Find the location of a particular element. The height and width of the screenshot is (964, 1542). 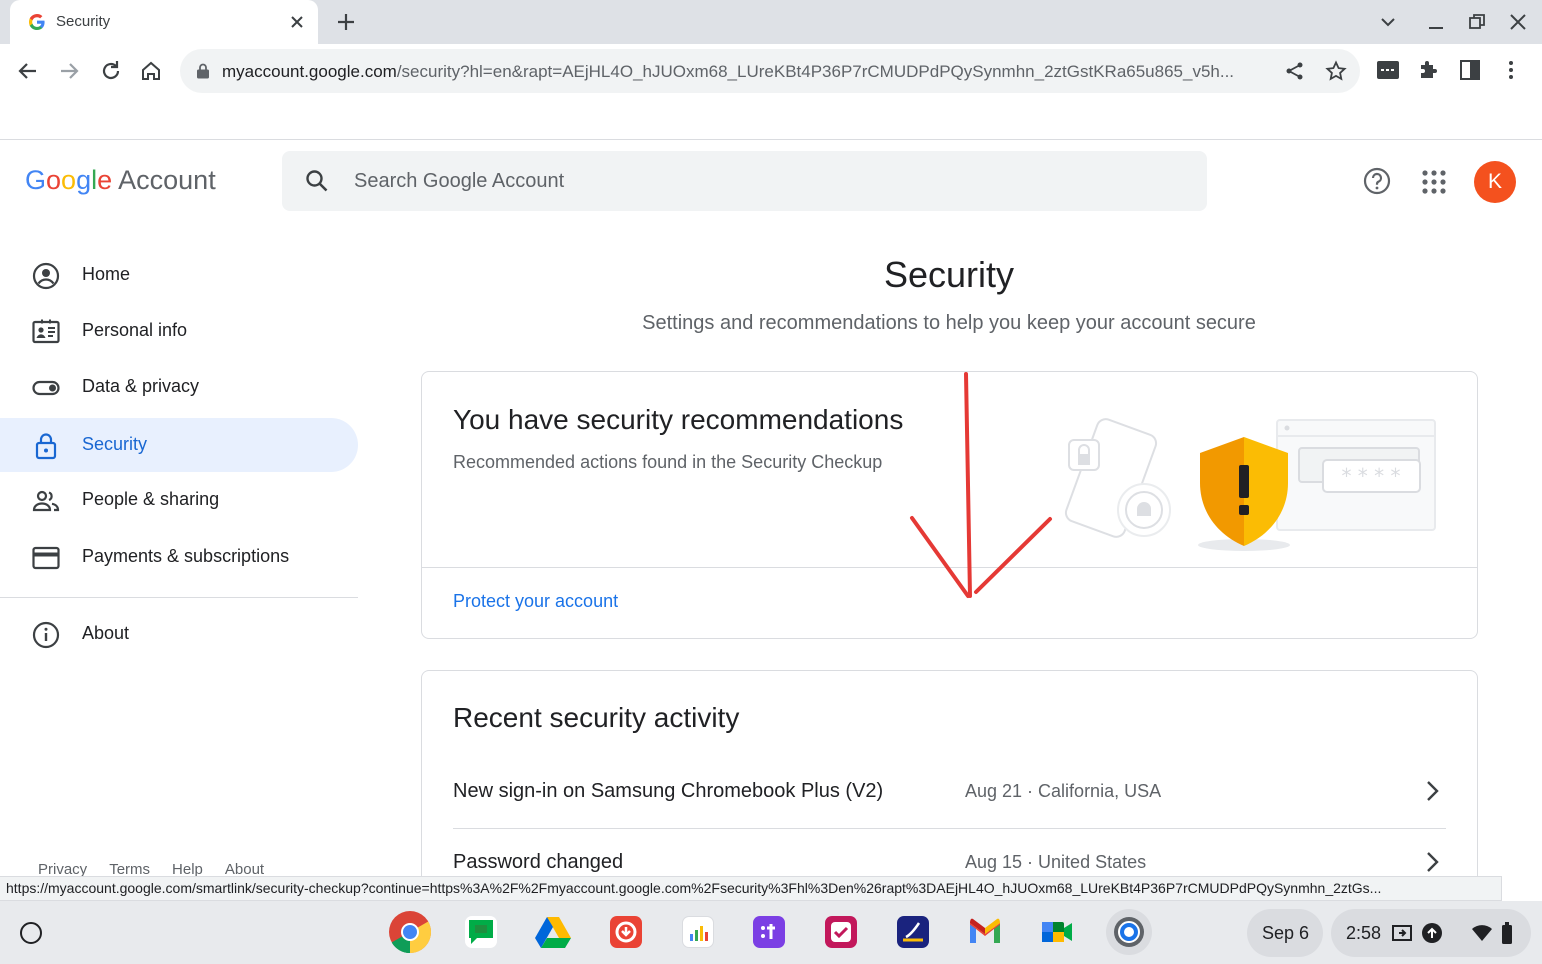

new-tab-icon is located at coordinates (346, 22).